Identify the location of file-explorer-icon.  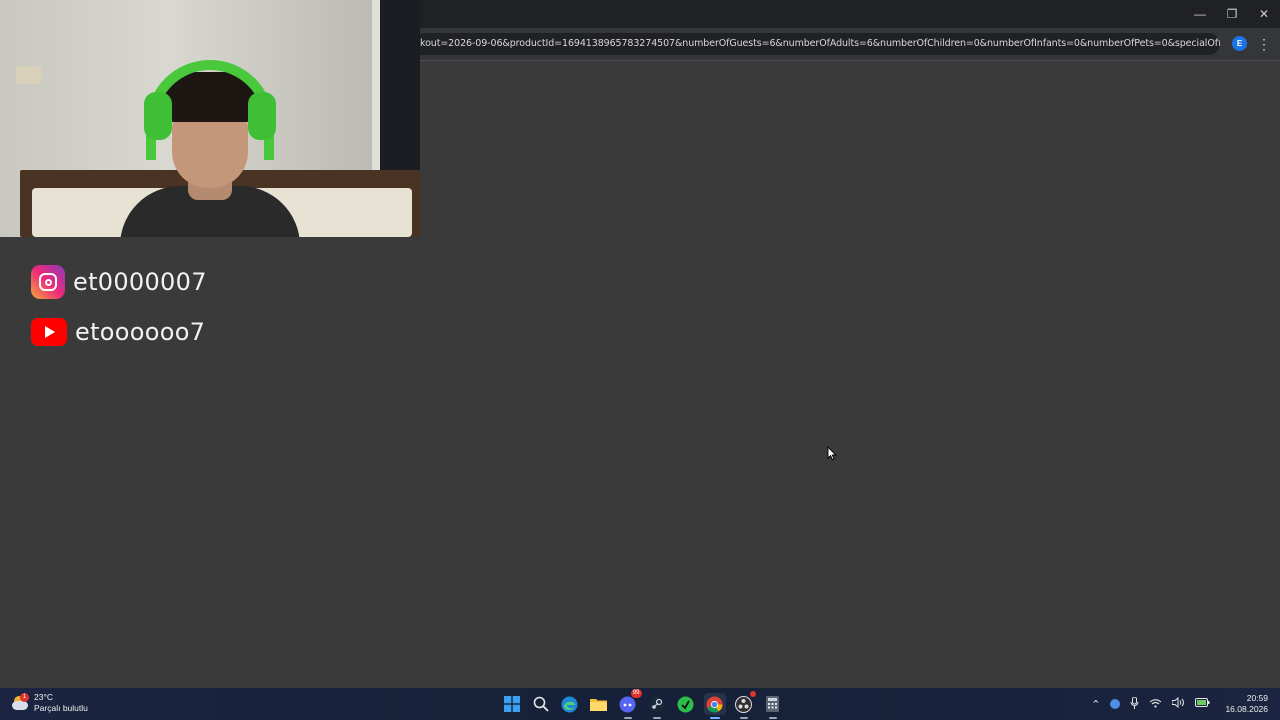
(599, 704).